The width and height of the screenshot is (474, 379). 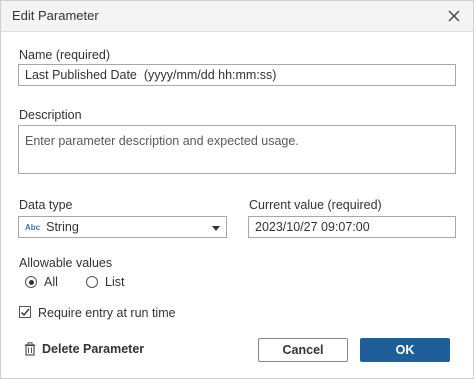 What do you see at coordinates (66, 263) in the screenshot?
I see `allowable-values-label: Allowable values` at bounding box center [66, 263].